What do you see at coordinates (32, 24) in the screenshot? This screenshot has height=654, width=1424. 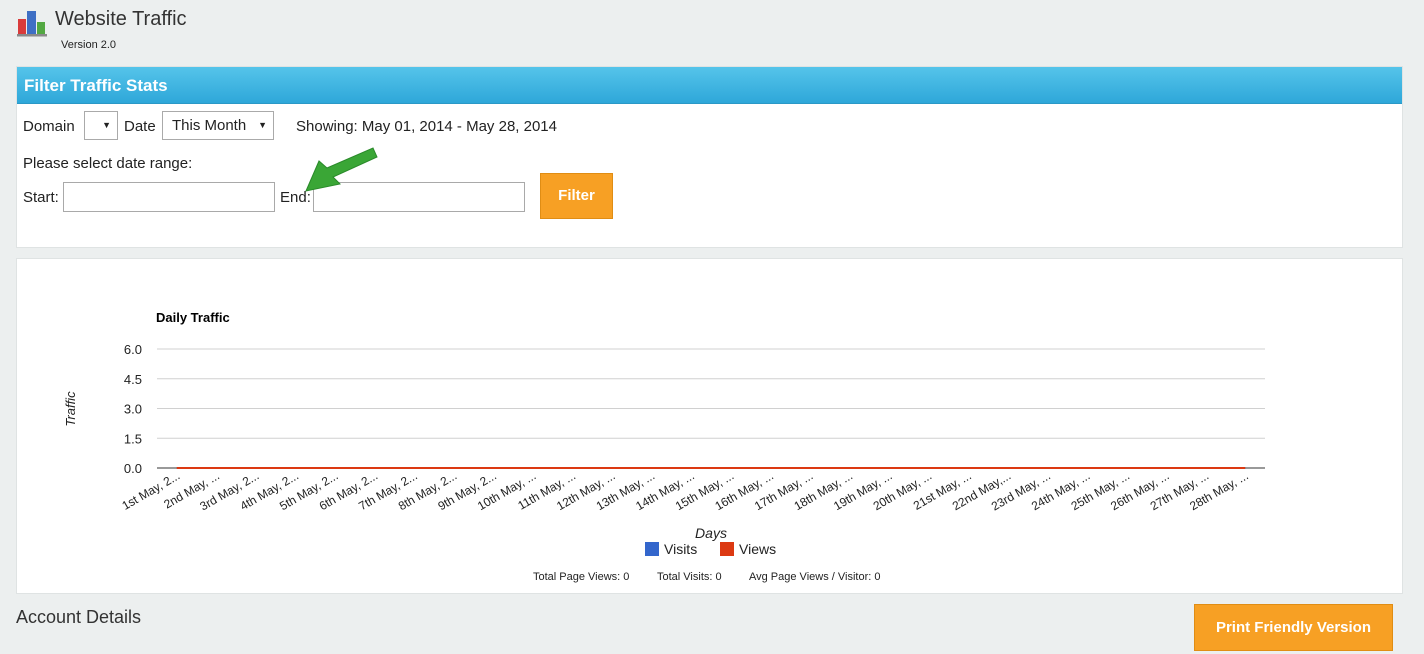 I see `bar-chart-logo-icon` at bounding box center [32, 24].